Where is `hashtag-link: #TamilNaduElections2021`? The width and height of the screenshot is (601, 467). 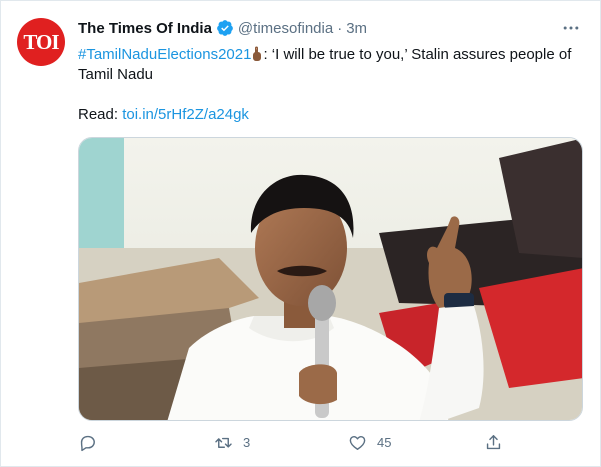
hashtag-link: #TamilNaduElections2021 is located at coordinates (164, 54).